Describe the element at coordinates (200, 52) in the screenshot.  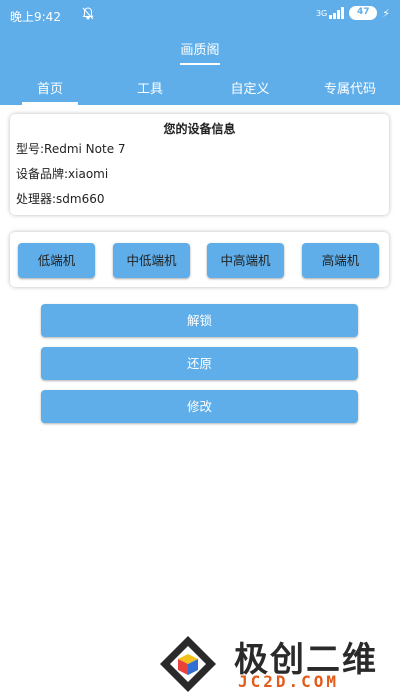
I see `page-title: 画质阁` at that location.